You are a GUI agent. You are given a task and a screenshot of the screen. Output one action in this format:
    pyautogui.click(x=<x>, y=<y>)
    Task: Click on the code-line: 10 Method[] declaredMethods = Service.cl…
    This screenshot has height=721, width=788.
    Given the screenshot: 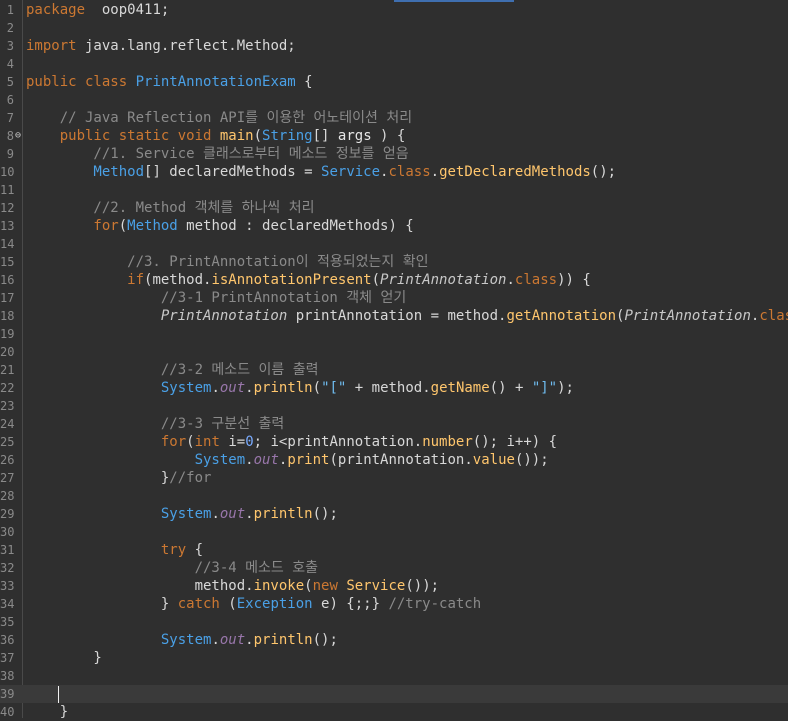 What is the action you would take?
    pyautogui.click(x=394, y=172)
    